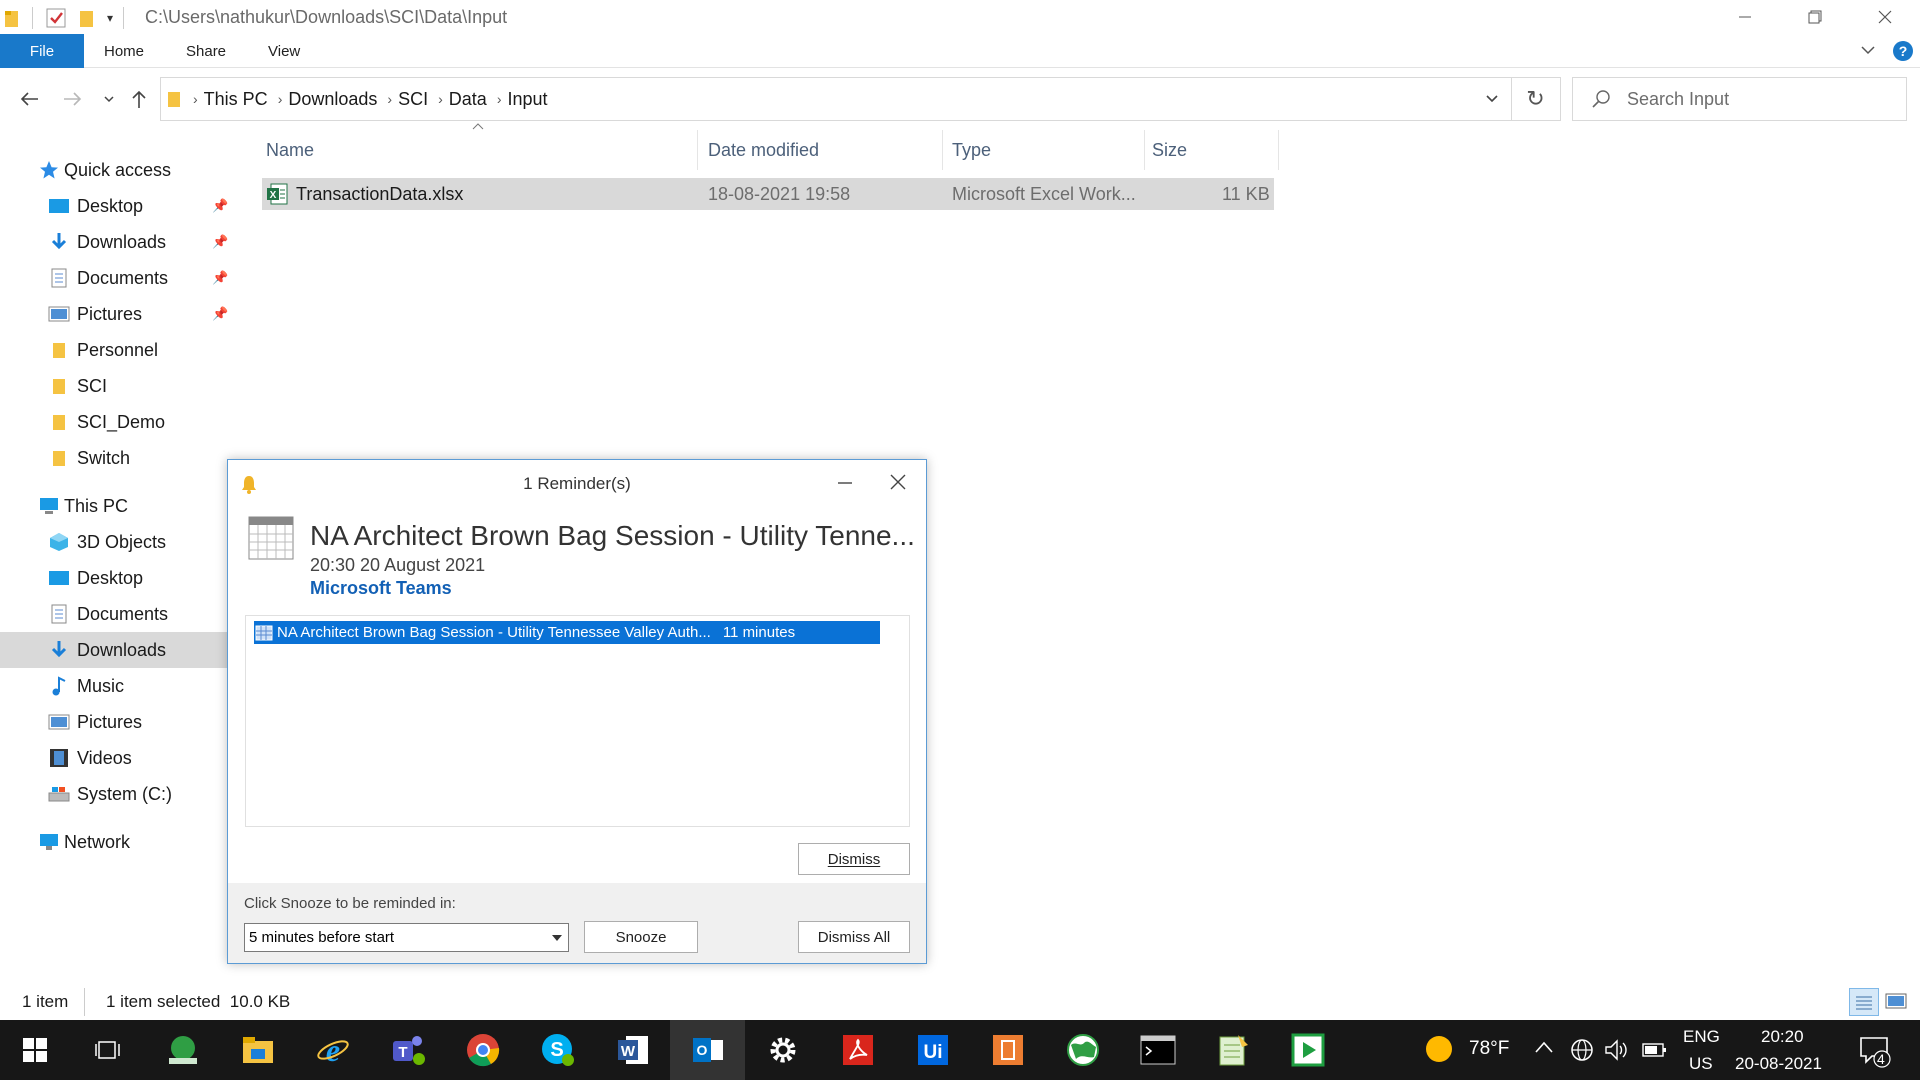  I want to click on show-hidden-icons-chevron-up-icon, so click(1544, 1047).